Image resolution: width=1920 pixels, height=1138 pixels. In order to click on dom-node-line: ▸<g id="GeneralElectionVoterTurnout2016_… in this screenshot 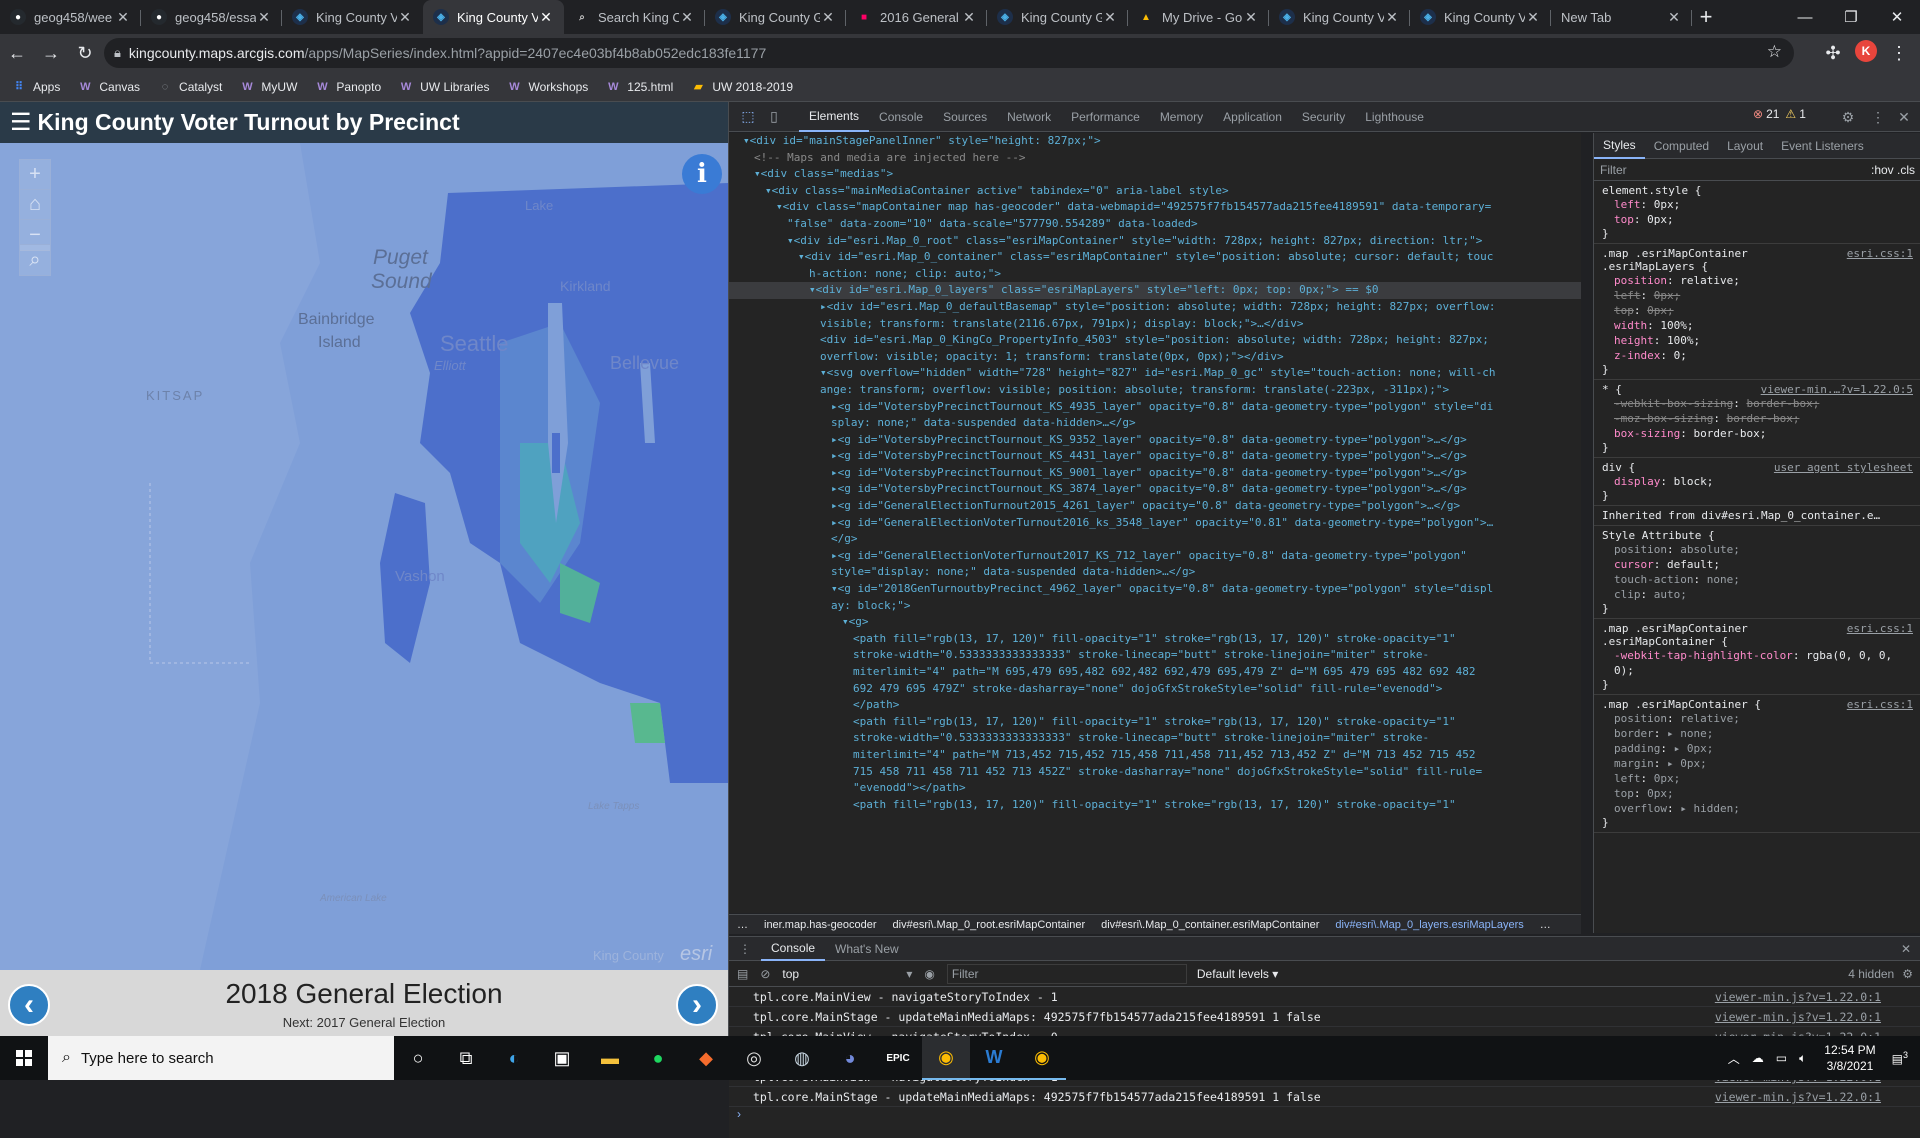, I will do `click(1155, 523)`.